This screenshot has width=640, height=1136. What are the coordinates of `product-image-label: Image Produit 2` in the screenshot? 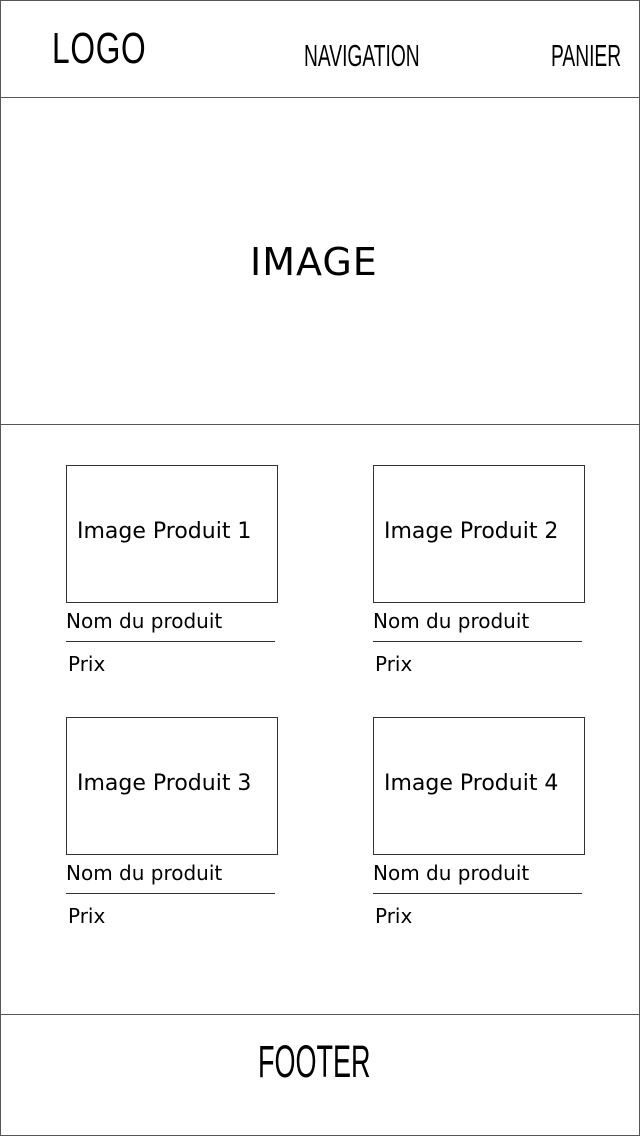 It's located at (471, 531).